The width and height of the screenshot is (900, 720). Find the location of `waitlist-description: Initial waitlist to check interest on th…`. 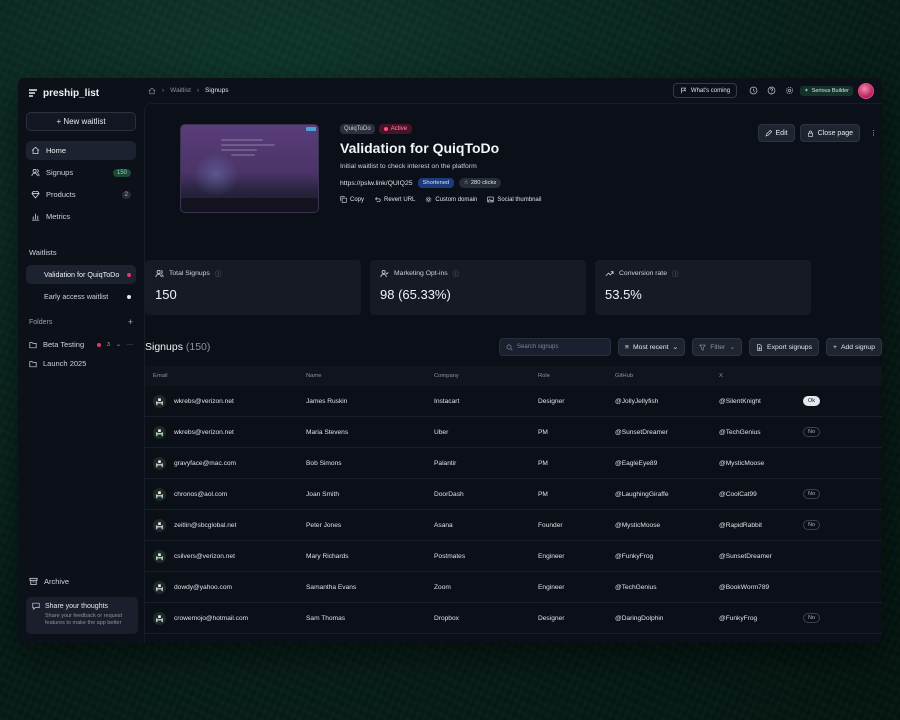

waitlist-description: Initial waitlist to check interest on th… is located at coordinates (408, 166).